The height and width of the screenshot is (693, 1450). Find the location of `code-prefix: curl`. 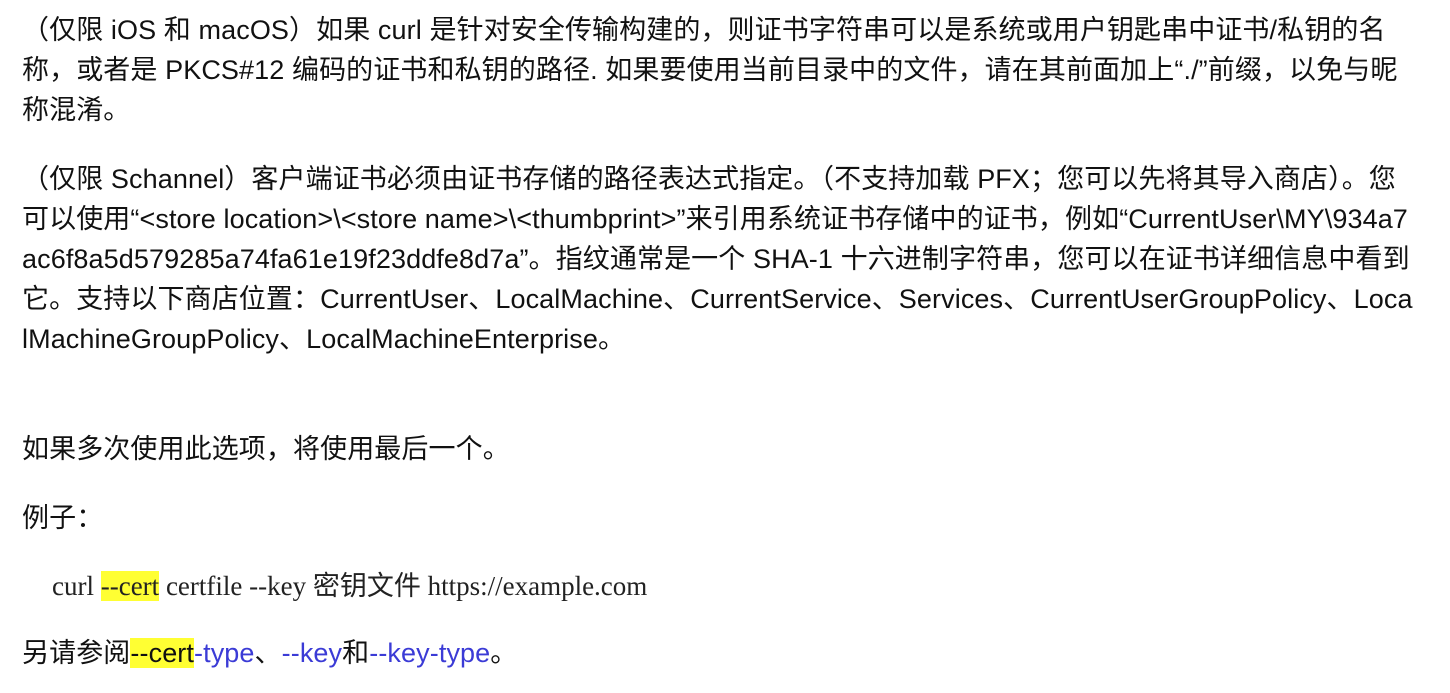

code-prefix: curl is located at coordinates (76, 586).